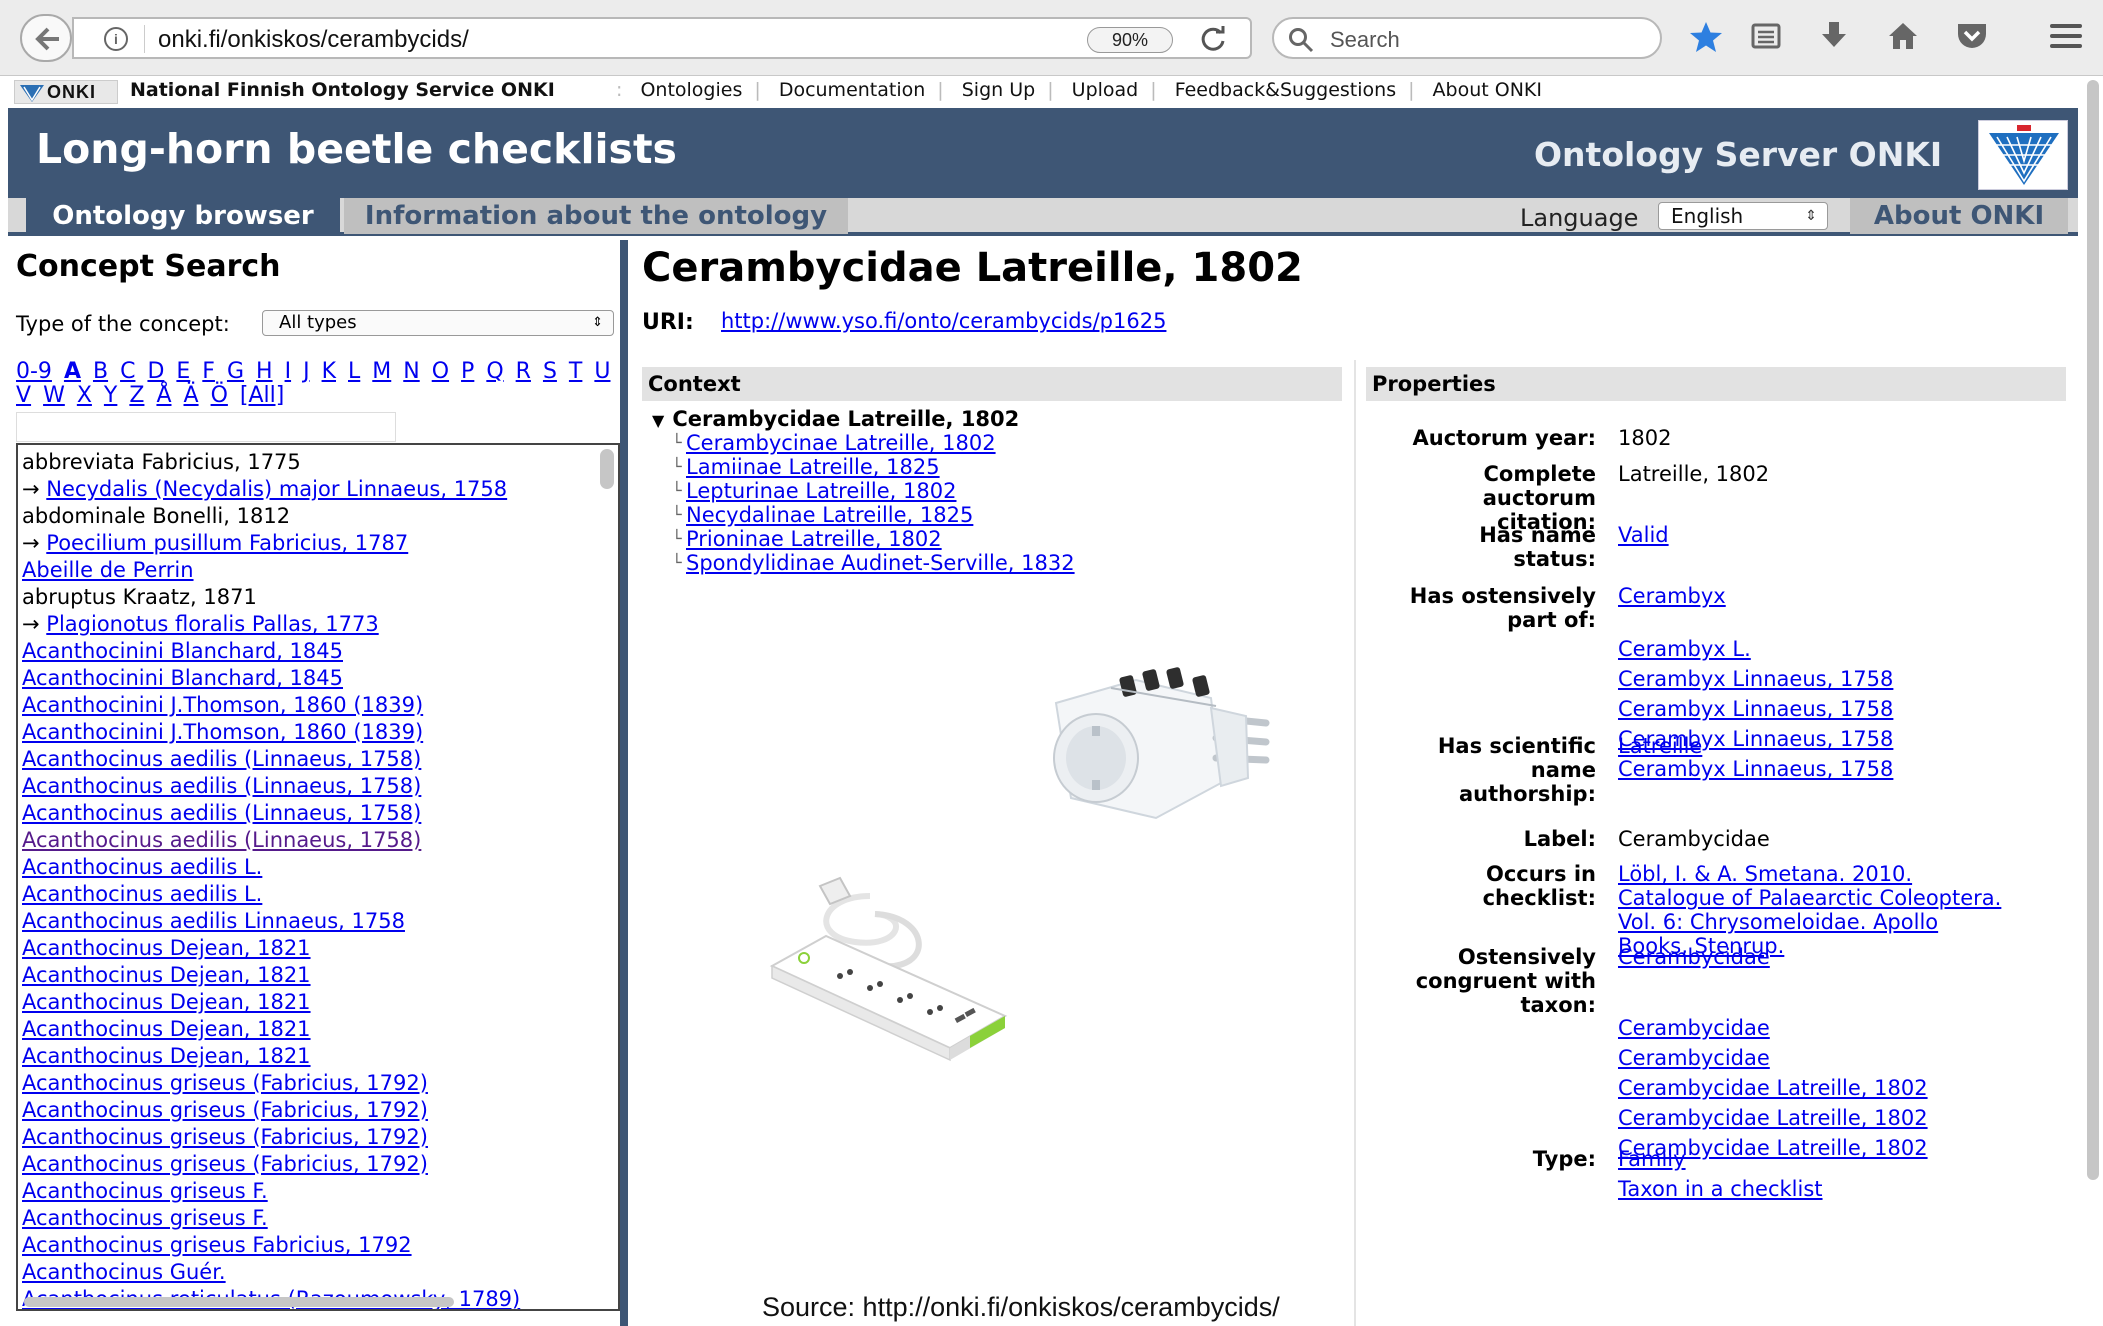 The width and height of the screenshot is (2103, 1326). Describe the element at coordinates (440, 371) in the screenshot. I see `alphabet-letter-link: O` at that location.